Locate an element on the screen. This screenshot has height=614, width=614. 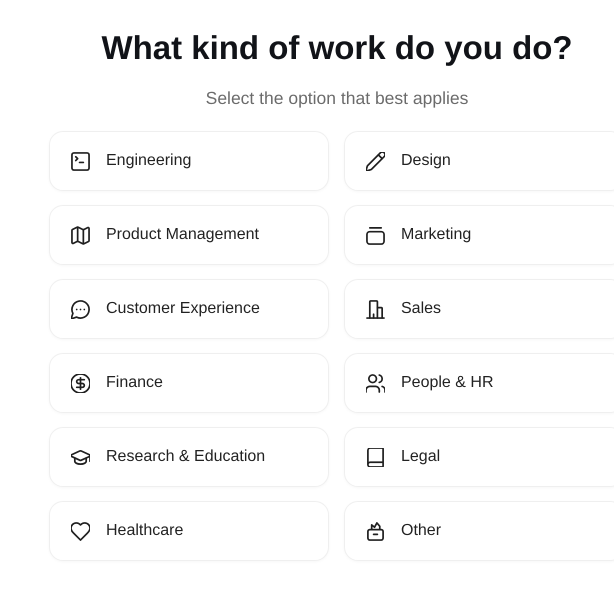
option-card: Product Management is located at coordinates (189, 235).